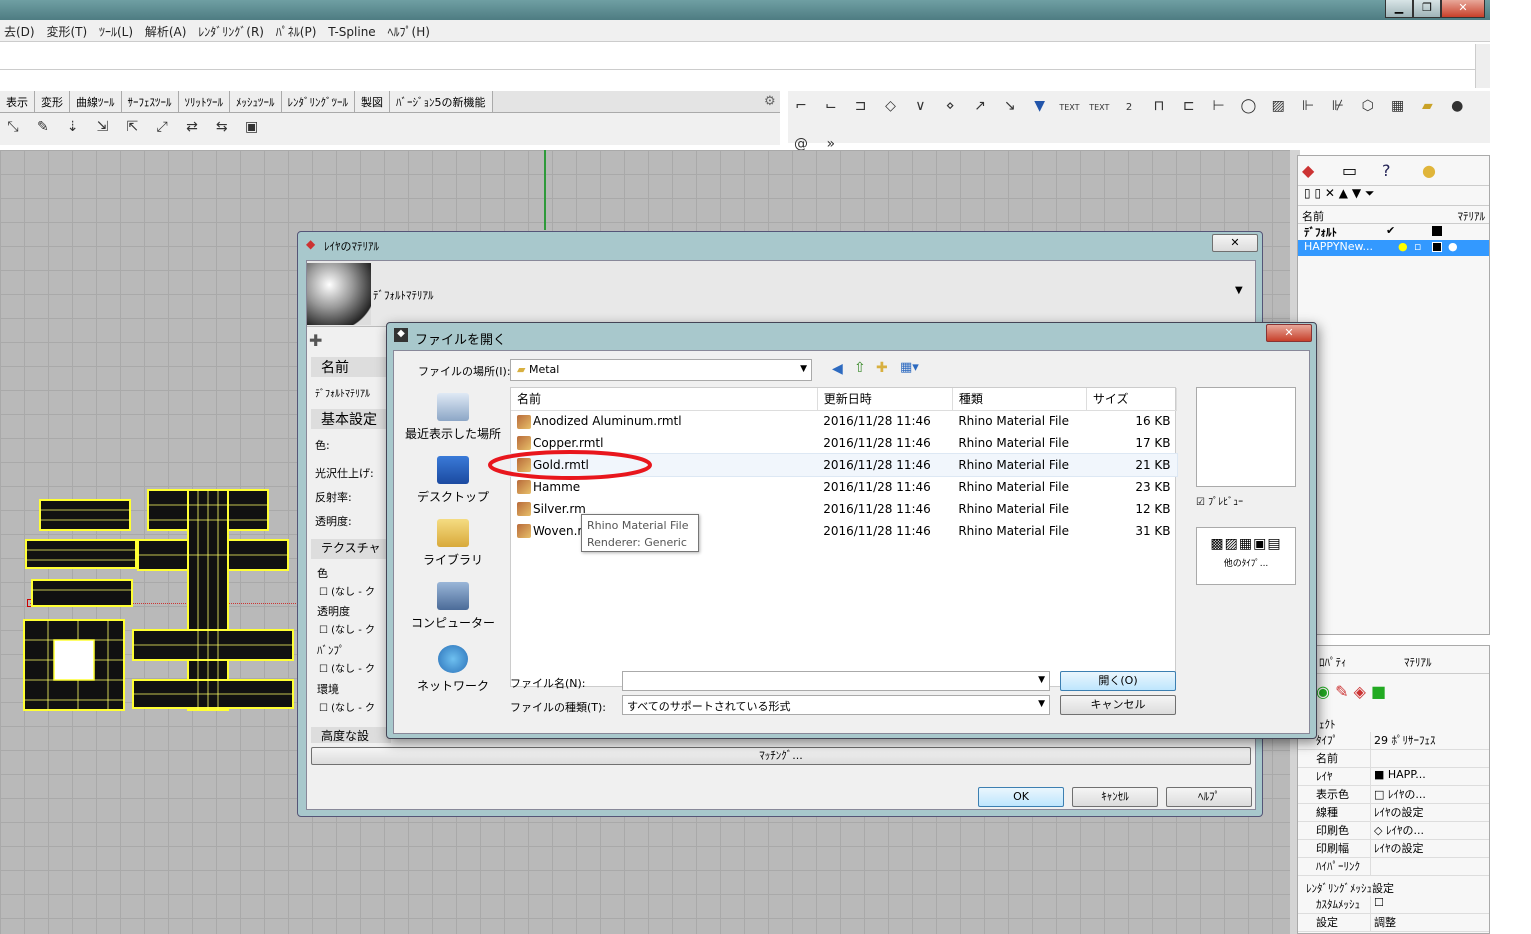 The width and height of the screenshot is (1531, 934). What do you see at coordinates (1417, 246) in the screenshot?
I see `lock-icon: ▫` at bounding box center [1417, 246].